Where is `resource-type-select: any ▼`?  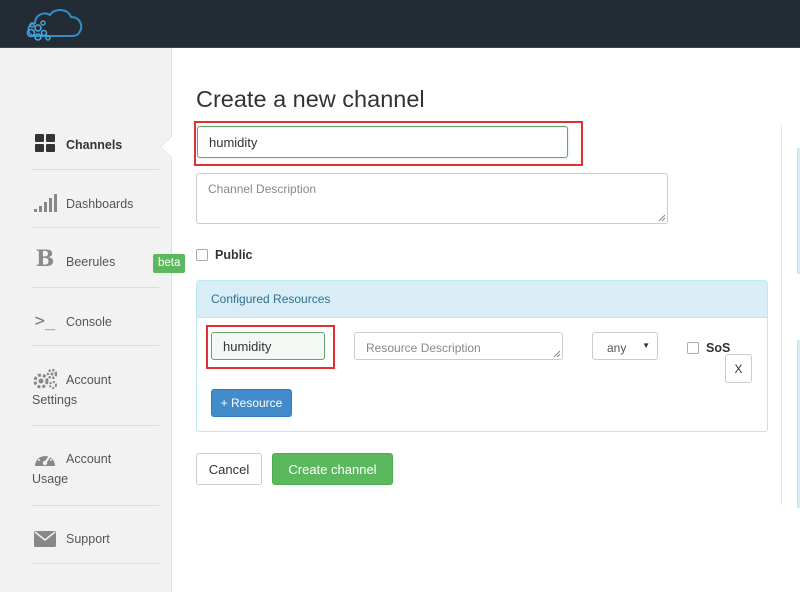 resource-type-select: any ▼ is located at coordinates (625, 346).